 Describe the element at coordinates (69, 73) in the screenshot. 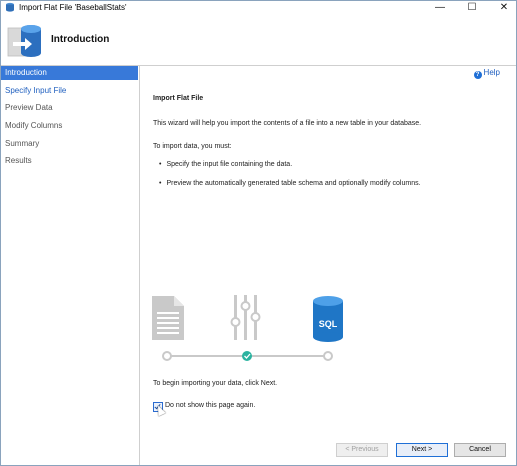

I see `nav-item-introduction: Introduction` at that location.